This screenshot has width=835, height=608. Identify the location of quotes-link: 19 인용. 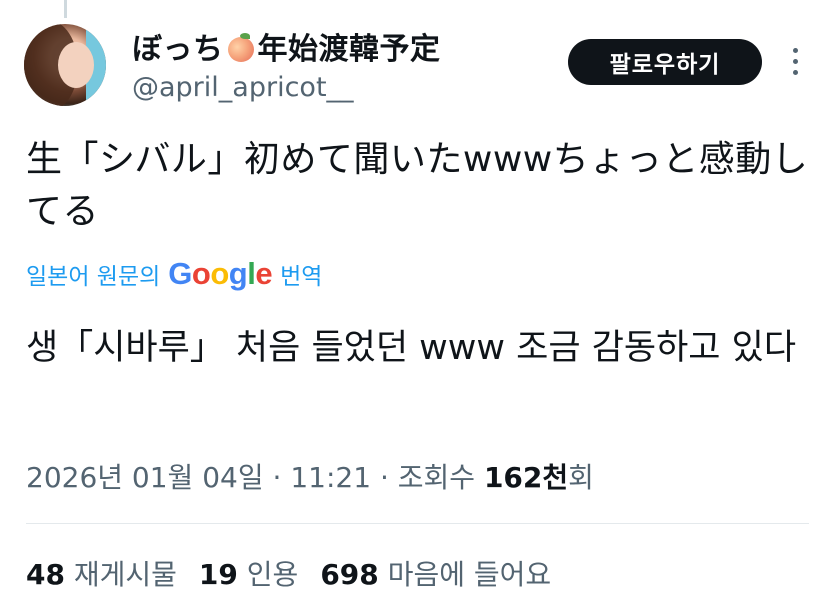
(248, 574).